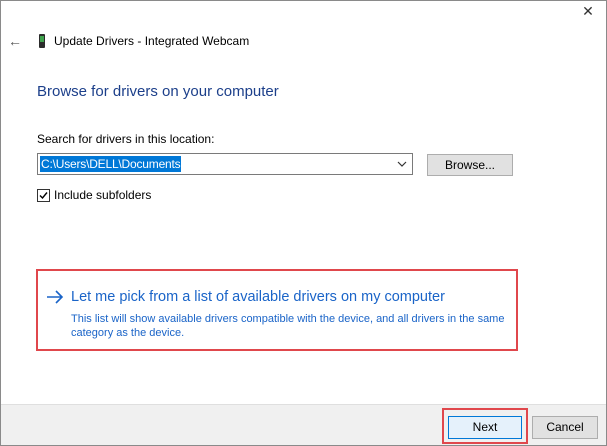 Image resolution: width=607 pixels, height=446 pixels. I want to click on next-button: Next, so click(485, 427).